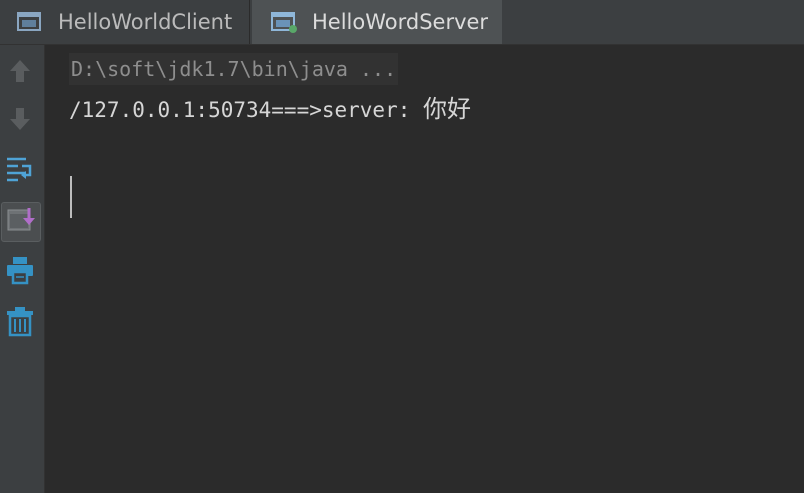 The height and width of the screenshot is (493, 804). Describe the element at coordinates (284, 22) in the screenshot. I see `console-window-running-icon` at that location.